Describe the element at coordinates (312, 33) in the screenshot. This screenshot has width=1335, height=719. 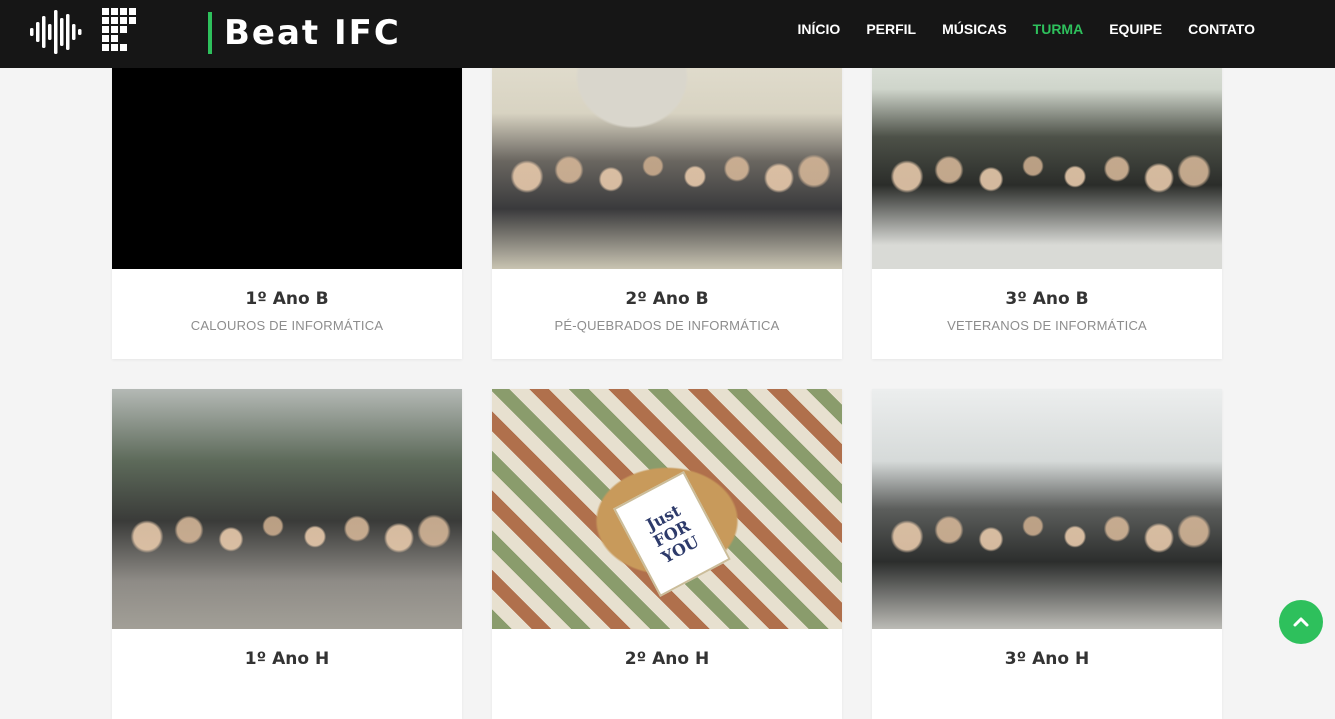
I see `brand-name: Beat IFC` at that location.